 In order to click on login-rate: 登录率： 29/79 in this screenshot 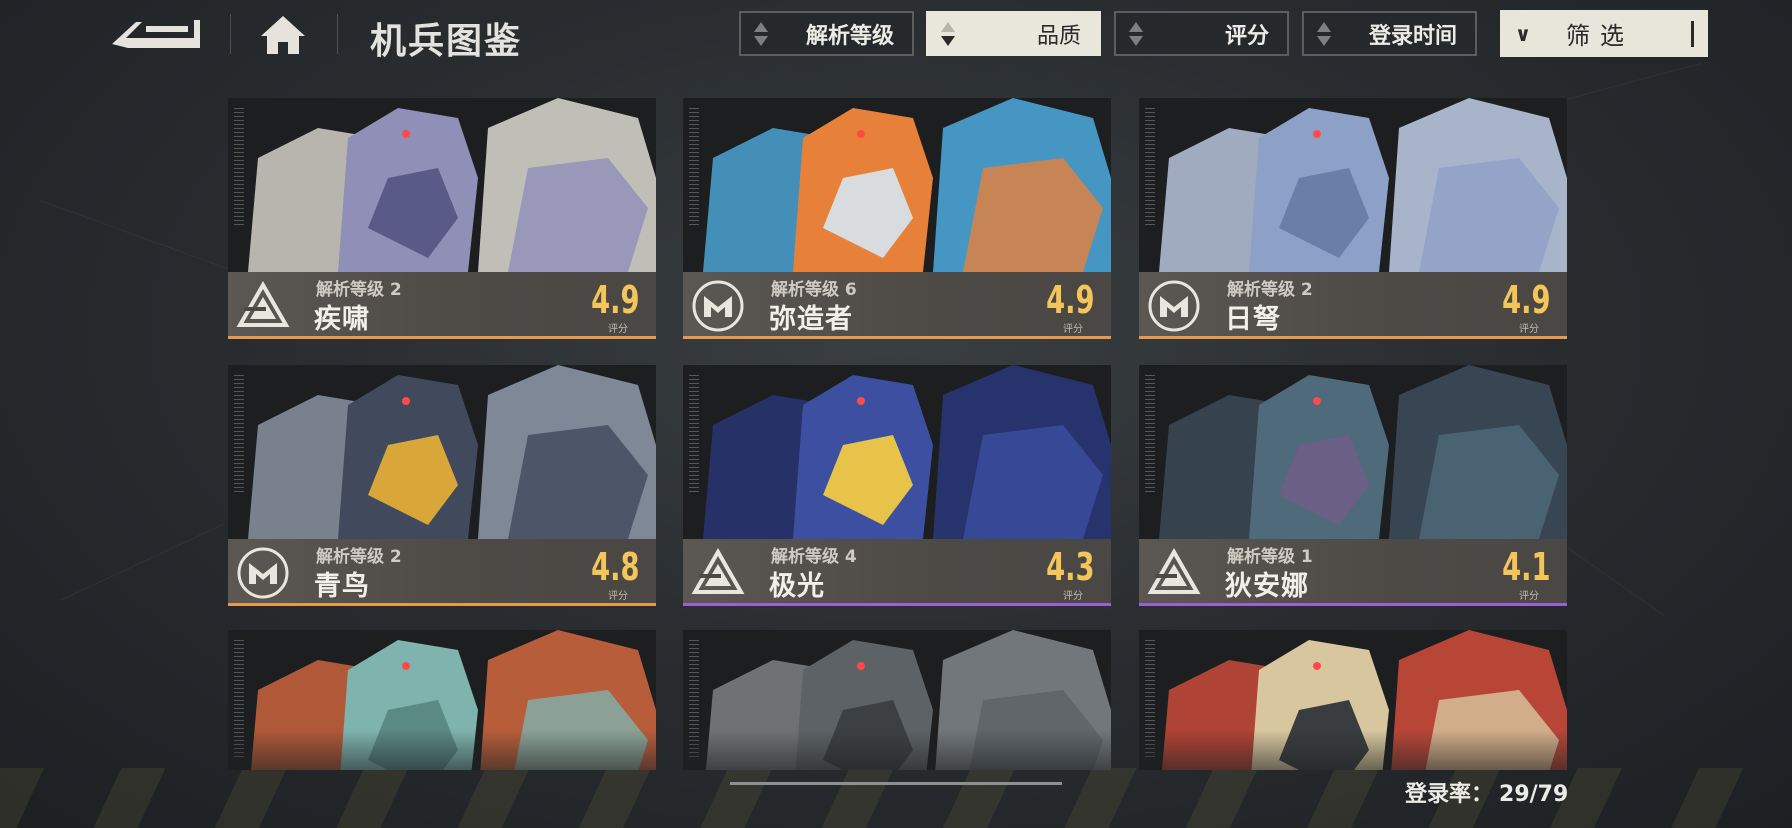, I will do `click(1486, 792)`.